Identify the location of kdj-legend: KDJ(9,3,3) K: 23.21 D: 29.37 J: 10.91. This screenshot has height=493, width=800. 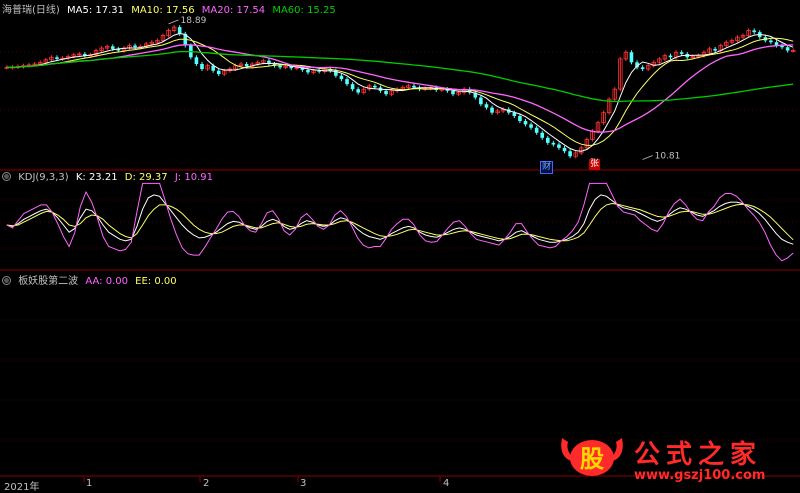
(109, 177).